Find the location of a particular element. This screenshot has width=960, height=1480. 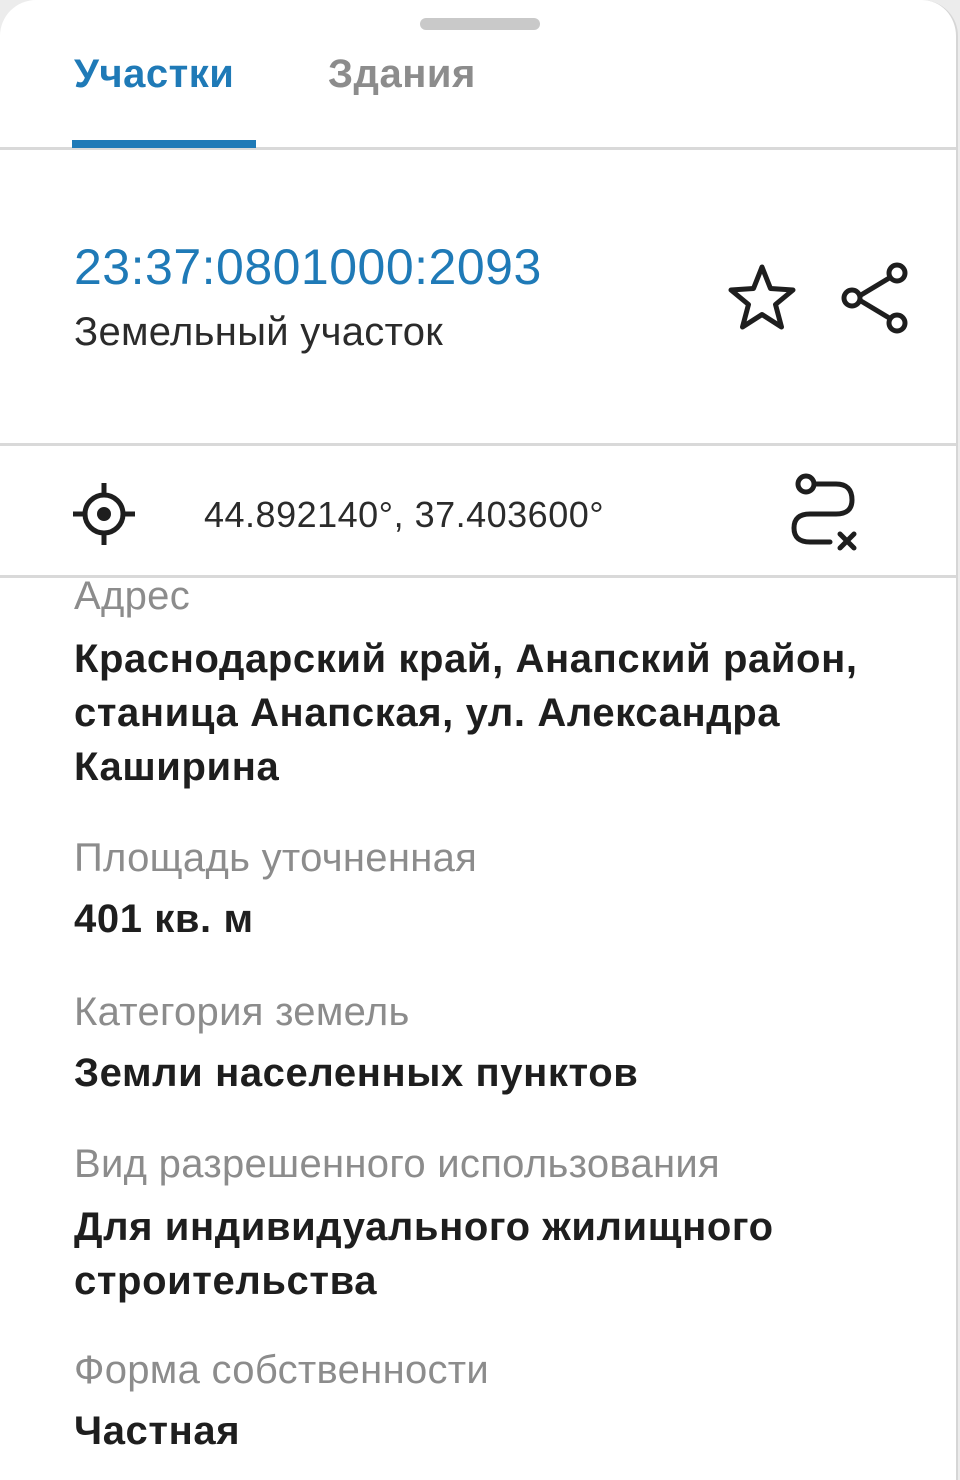

permitted-use-label: Вид разрешенного использования is located at coordinates (397, 1164).